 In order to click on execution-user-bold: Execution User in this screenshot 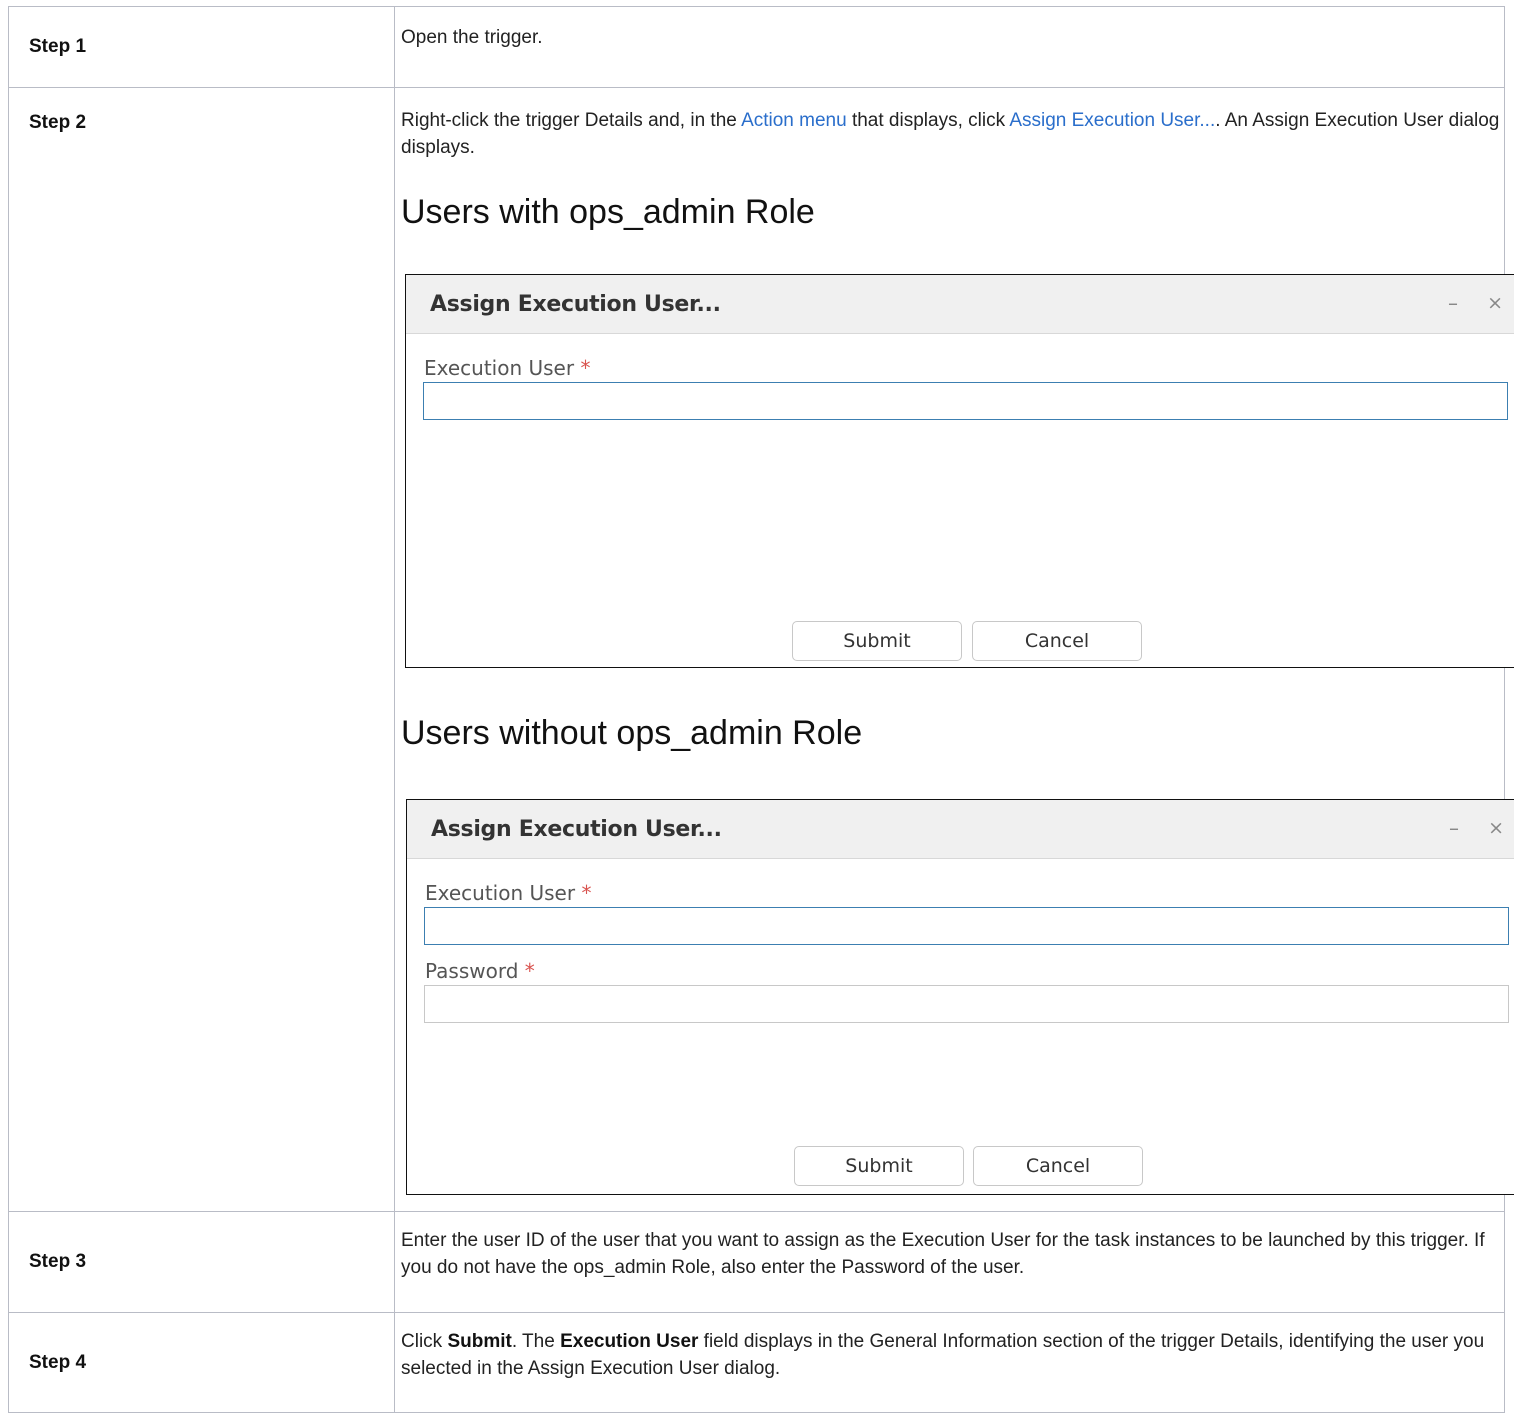, I will do `click(629, 1341)`.